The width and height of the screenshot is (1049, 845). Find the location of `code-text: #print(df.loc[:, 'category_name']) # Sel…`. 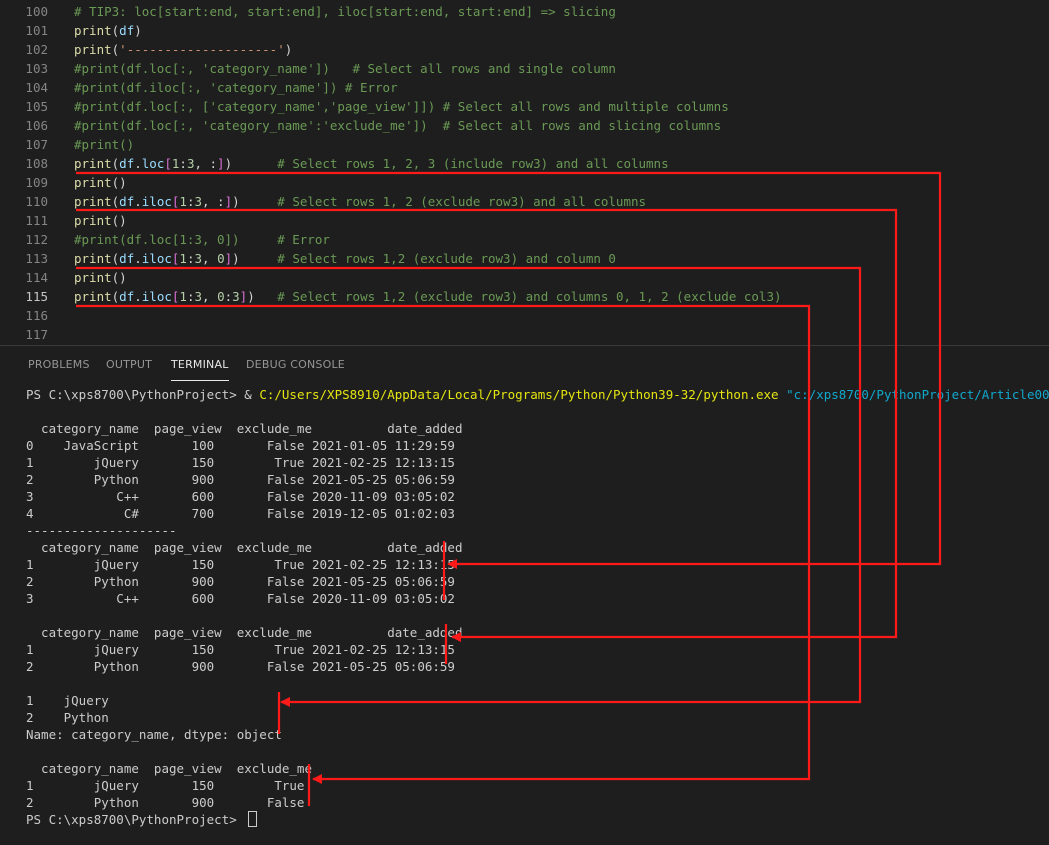

code-text: #print(df.loc[:, 'category_name']) # Sel… is located at coordinates (345, 68).